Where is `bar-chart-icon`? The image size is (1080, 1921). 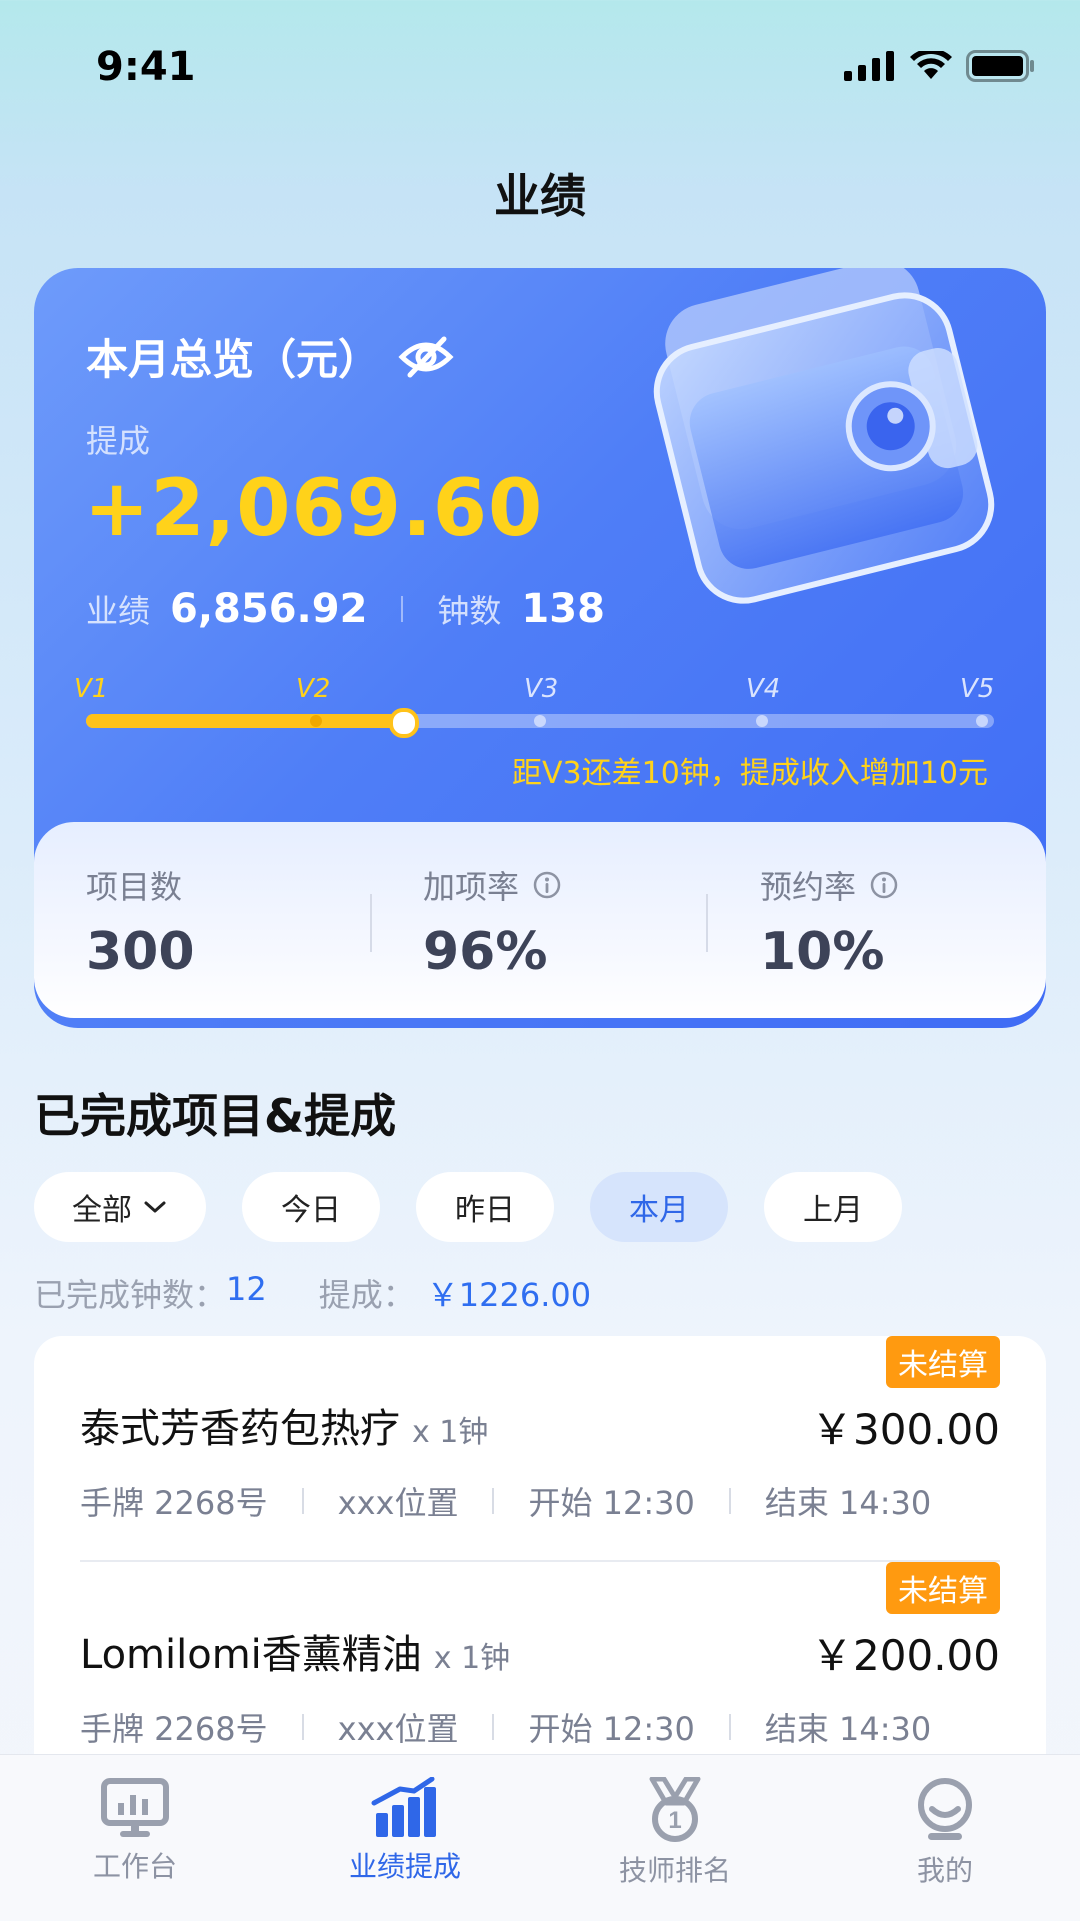
bar-chart-icon is located at coordinates (403, 1807).